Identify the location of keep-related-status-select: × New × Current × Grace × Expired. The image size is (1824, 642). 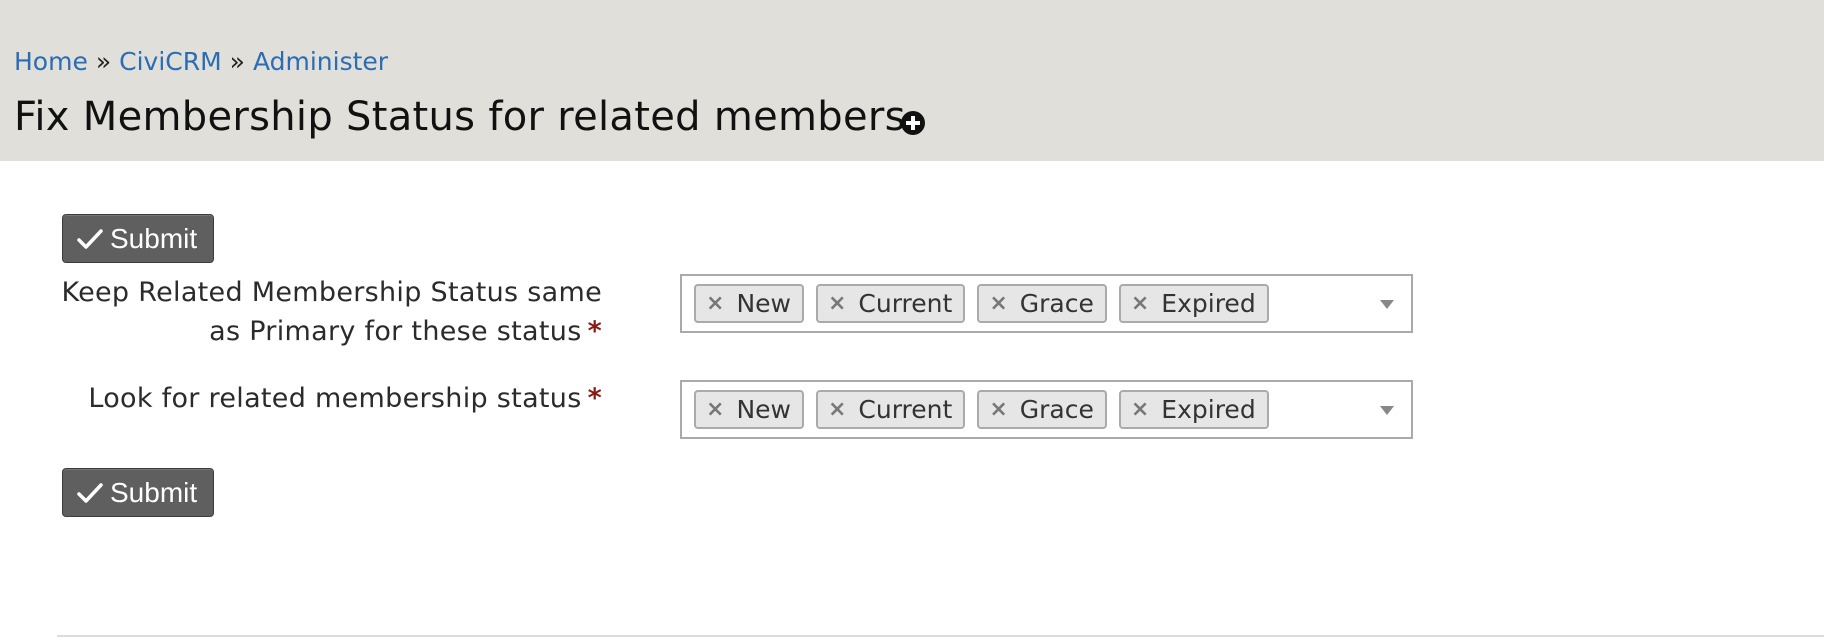
(1046, 303).